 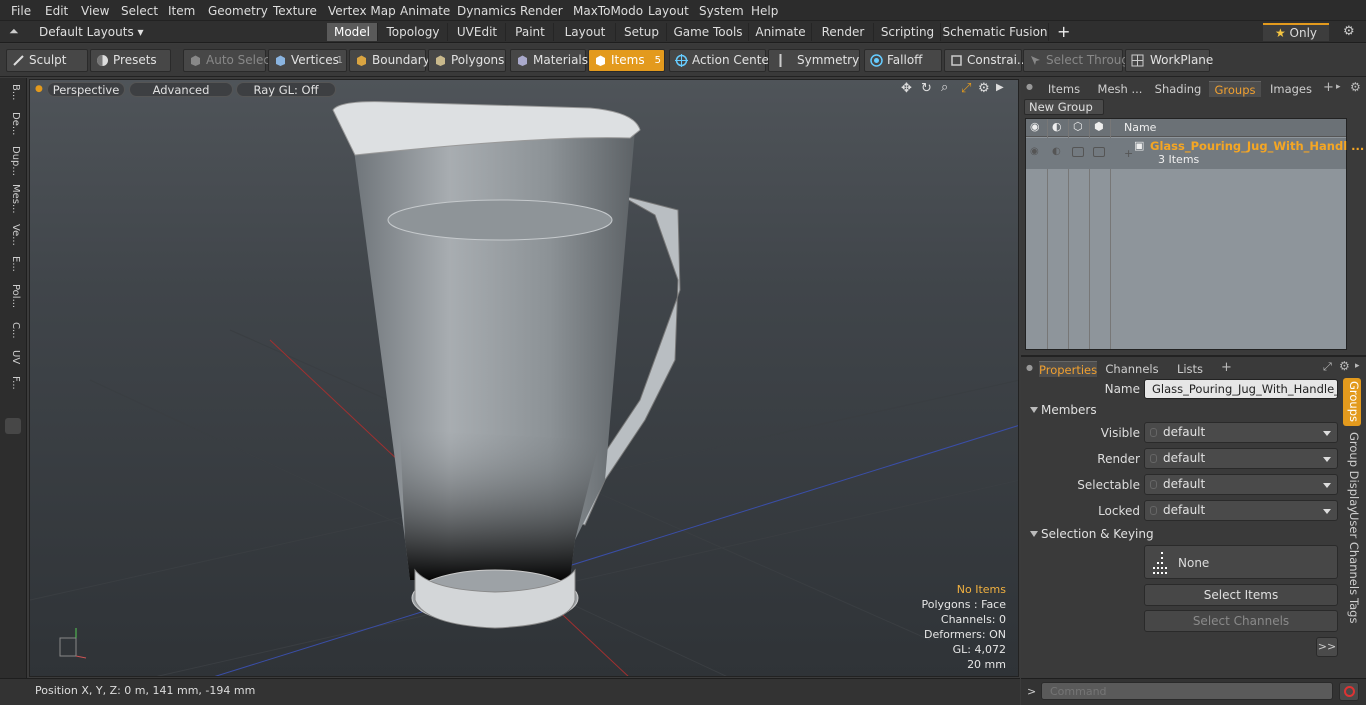 I want to click on selection-keying-section: Selection & Keying, so click(x=1183, y=534).